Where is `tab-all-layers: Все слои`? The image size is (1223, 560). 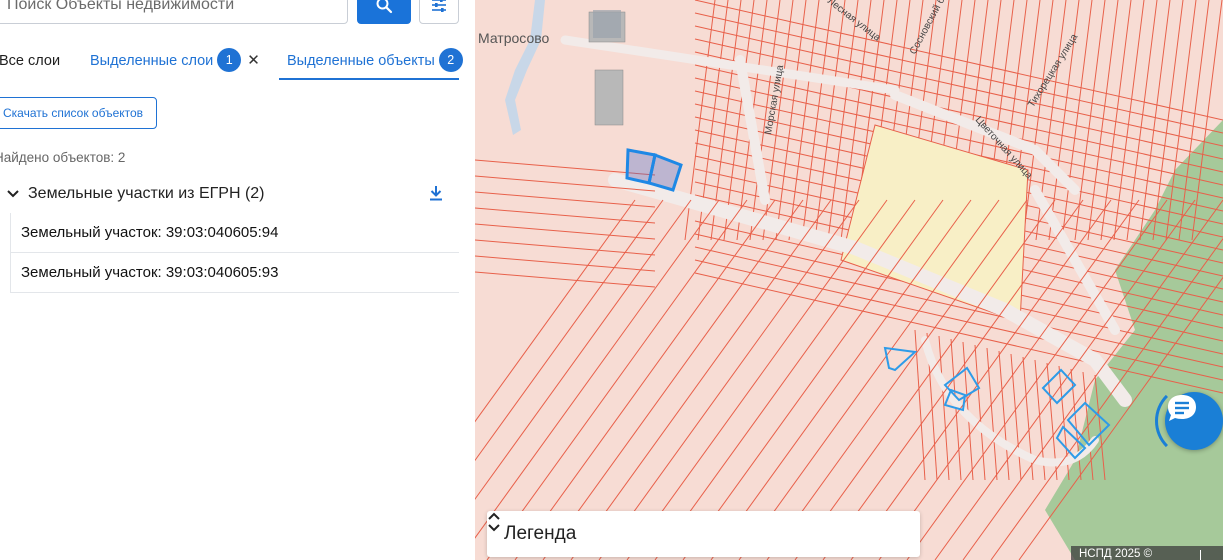 tab-all-layers: Все слои is located at coordinates (30, 61).